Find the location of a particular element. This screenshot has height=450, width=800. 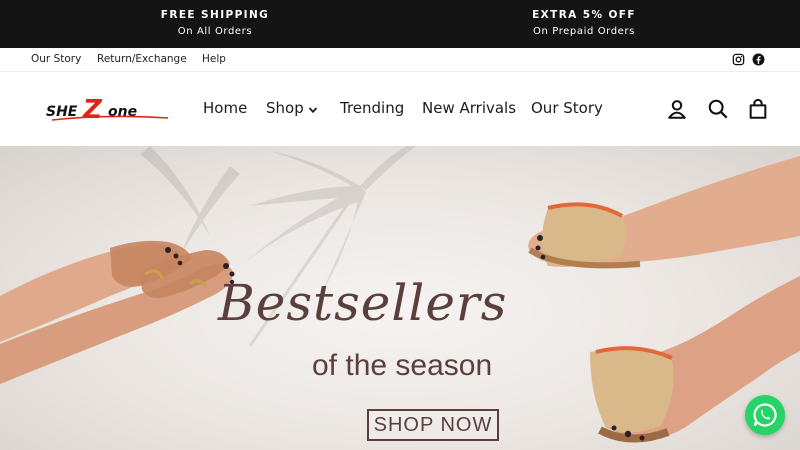

announcement-title: FREE SHIPPING is located at coordinates (215, 15).